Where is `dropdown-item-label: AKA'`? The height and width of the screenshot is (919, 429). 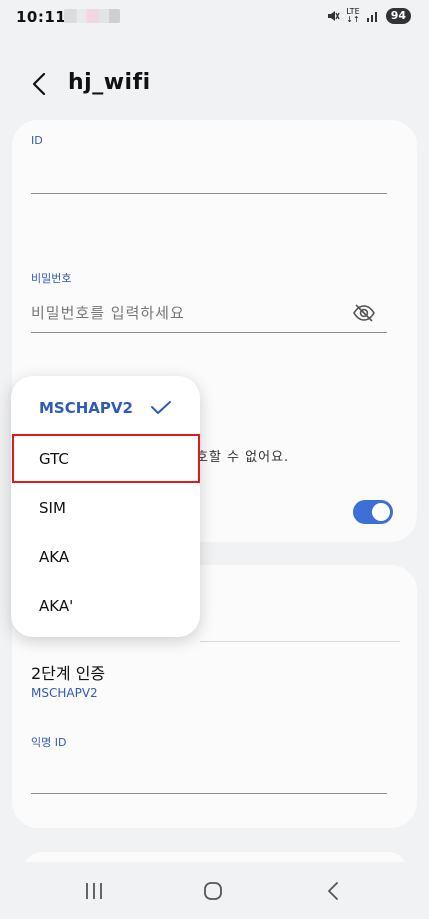 dropdown-item-label: AKA' is located at coordinates (56, 606).